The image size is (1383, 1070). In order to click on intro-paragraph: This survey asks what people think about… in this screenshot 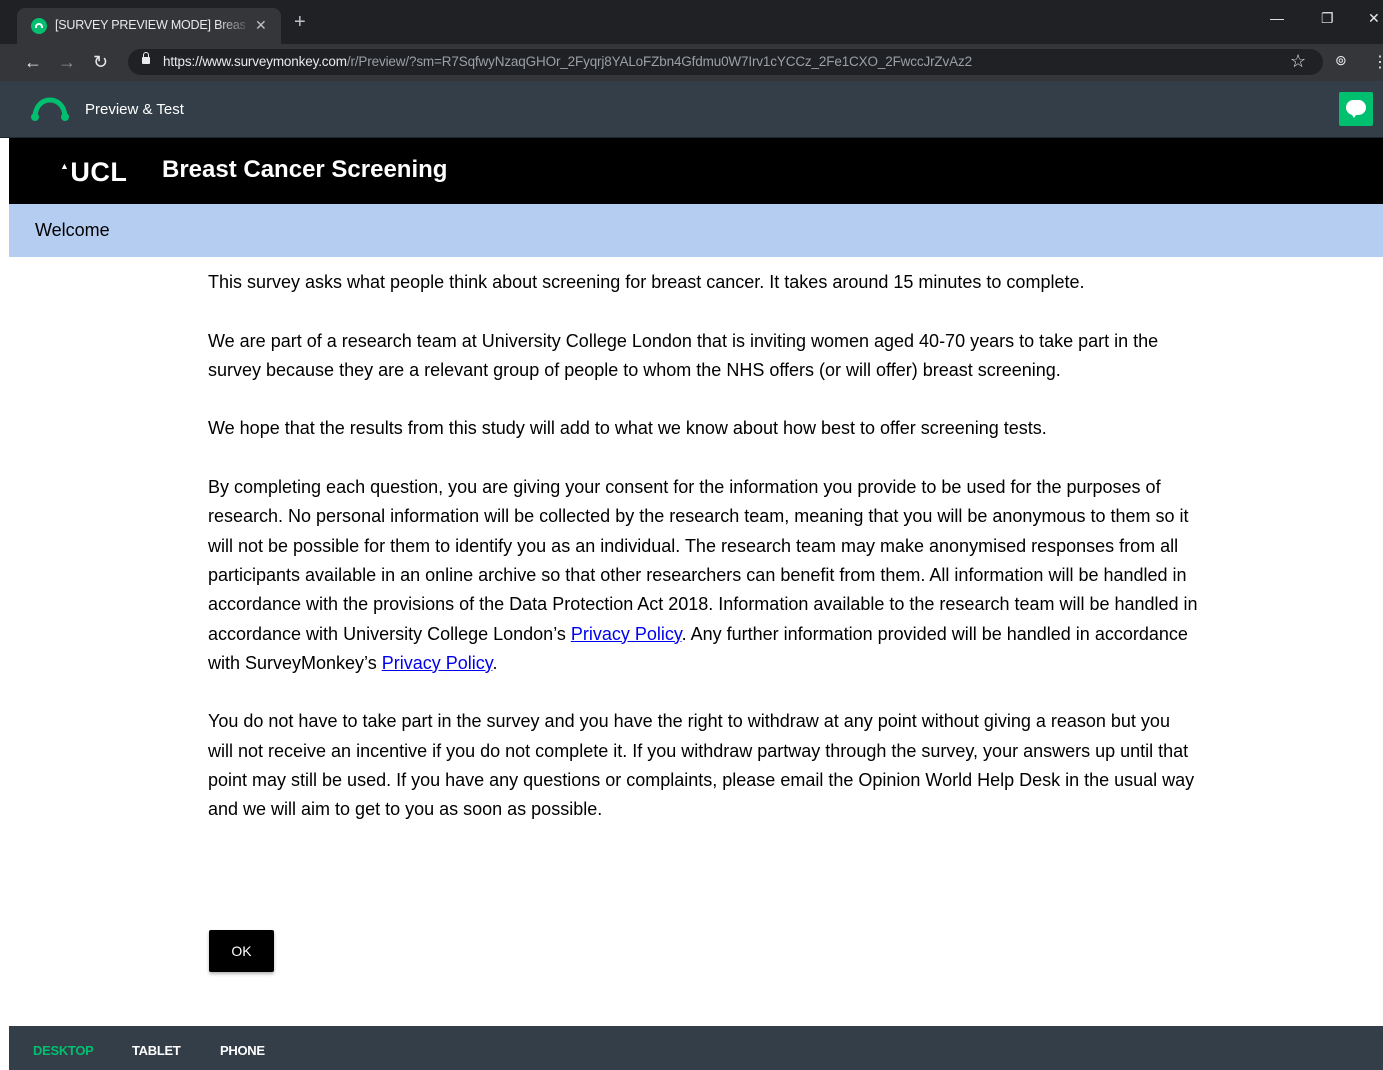, I will do `click(646, 282)`.